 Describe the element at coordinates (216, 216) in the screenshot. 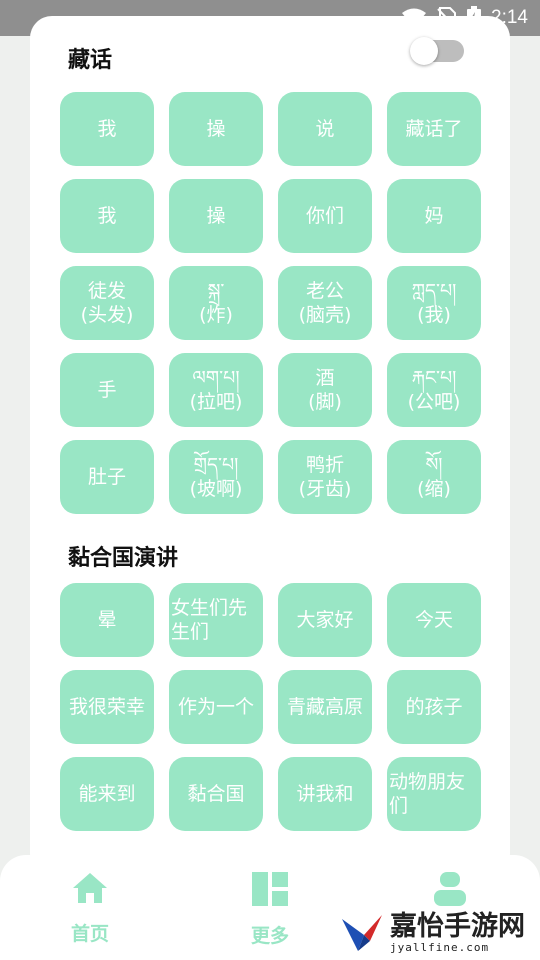

I see `phrase-tile-5: 操` at that location.